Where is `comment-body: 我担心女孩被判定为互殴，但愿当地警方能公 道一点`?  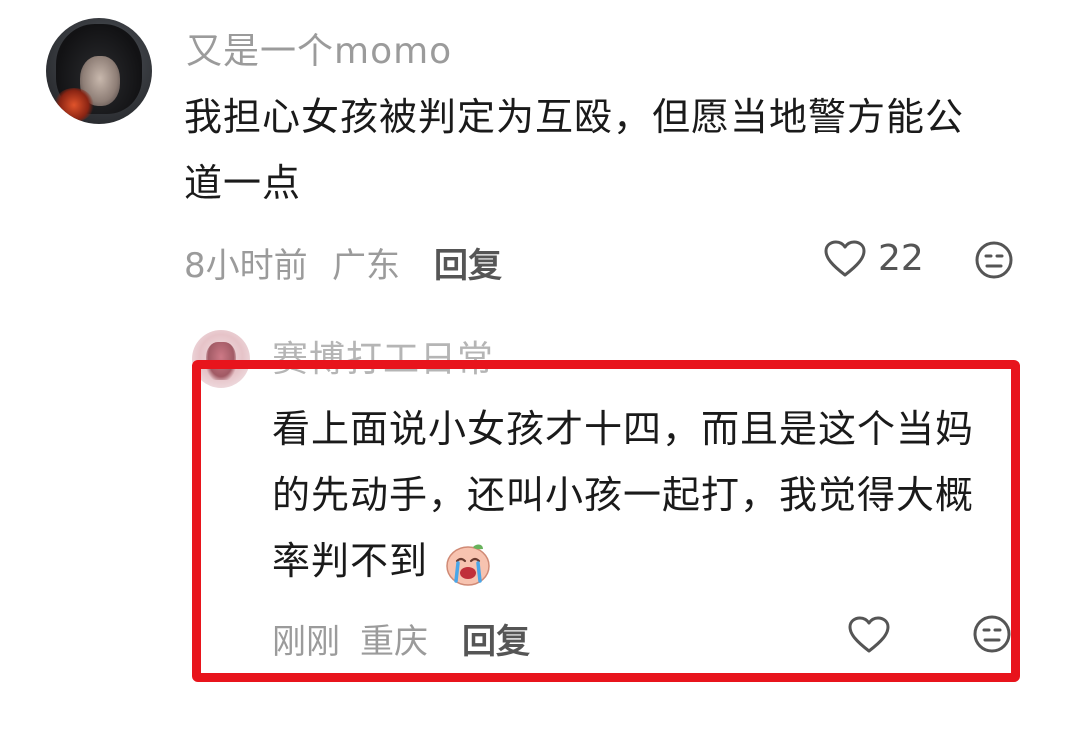
comment-body: 我担心女孩被判定为互殴，但愿当地警方能公 道一点 is located at coordinates (614, 150).